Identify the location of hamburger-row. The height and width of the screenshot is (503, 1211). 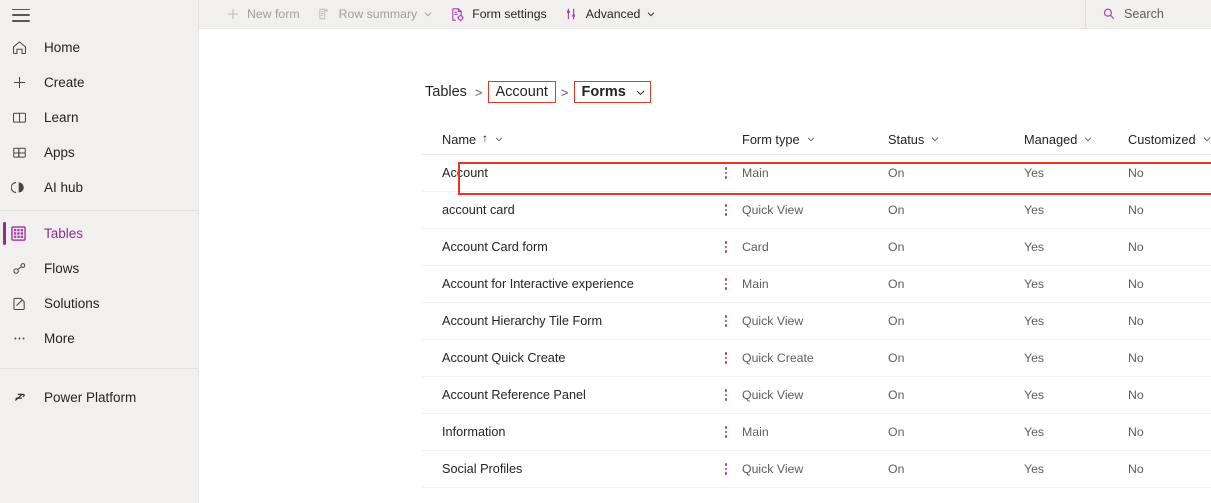
(99, 15).